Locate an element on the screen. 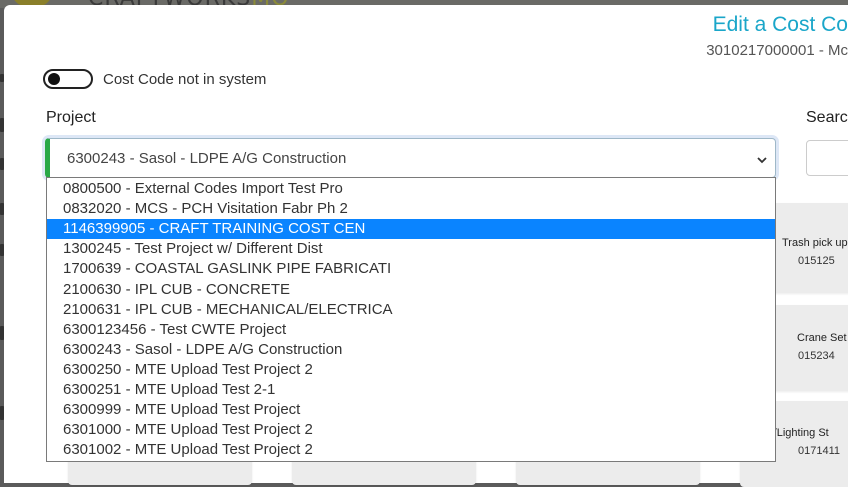 This screenshot has height=487, width=848. project-option: 6301000 - MTE Upload Test Project 2 is located at coordinates (411, 430).